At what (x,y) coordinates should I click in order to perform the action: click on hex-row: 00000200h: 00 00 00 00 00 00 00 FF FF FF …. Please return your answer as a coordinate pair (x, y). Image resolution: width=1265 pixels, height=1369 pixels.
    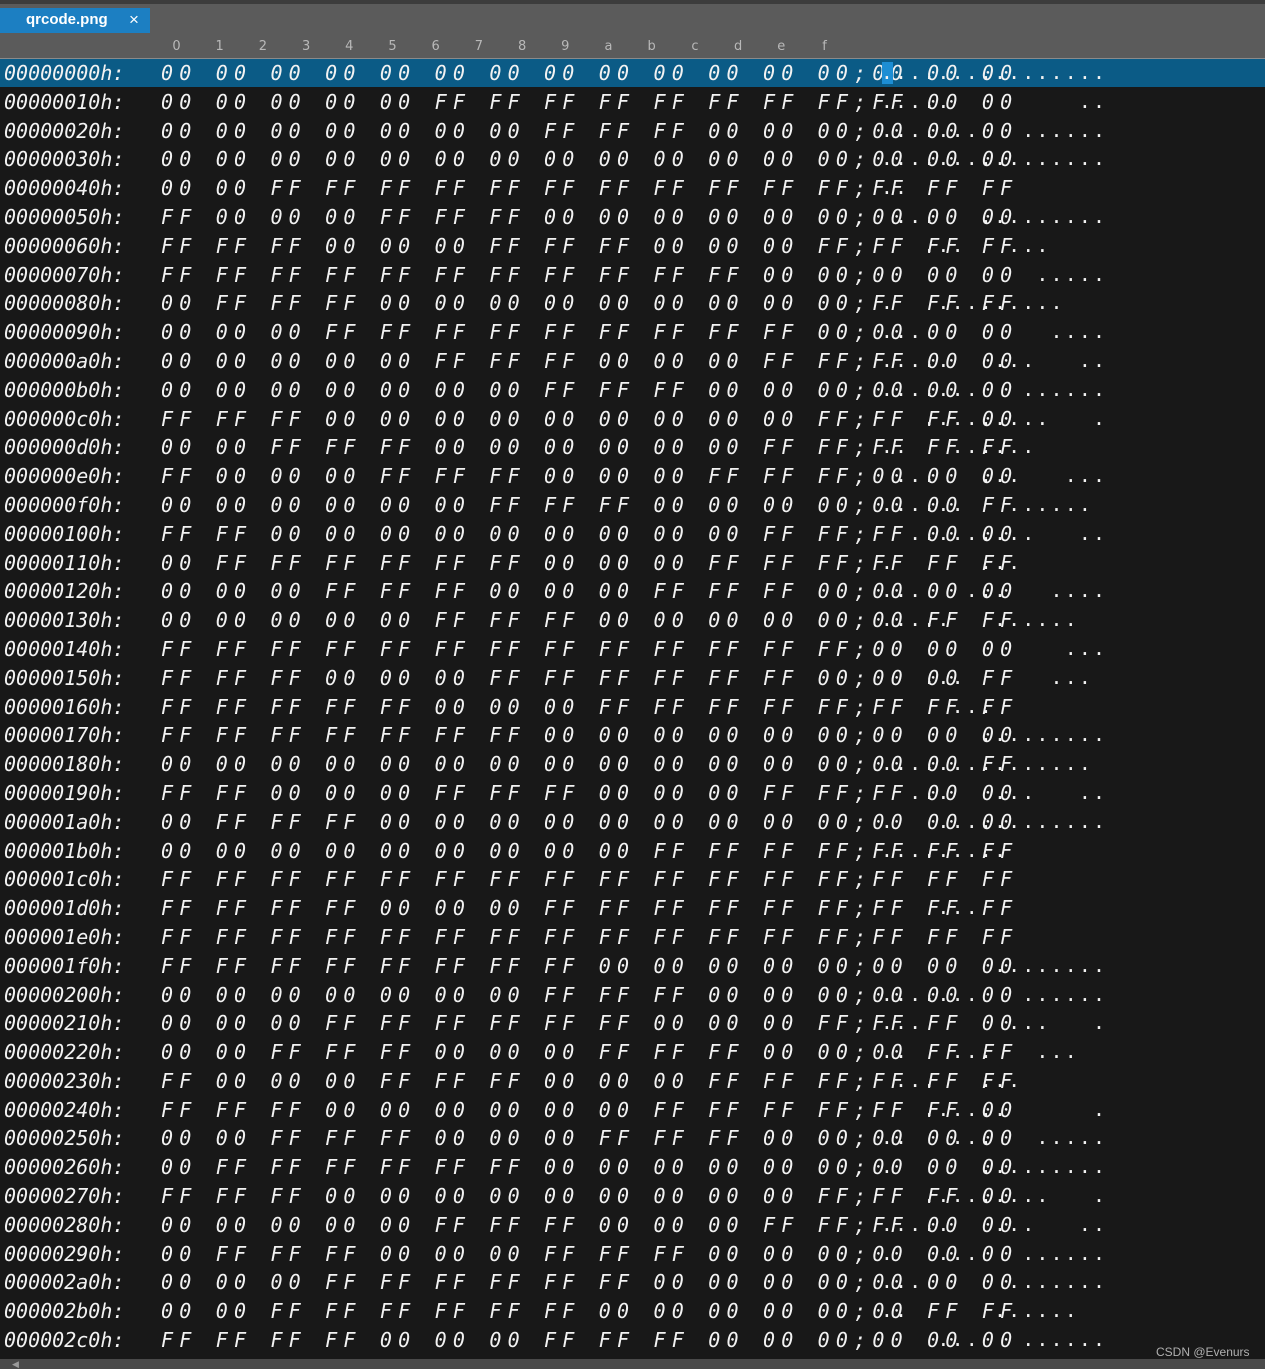
    Looking at the image, I should click on (632, 995).